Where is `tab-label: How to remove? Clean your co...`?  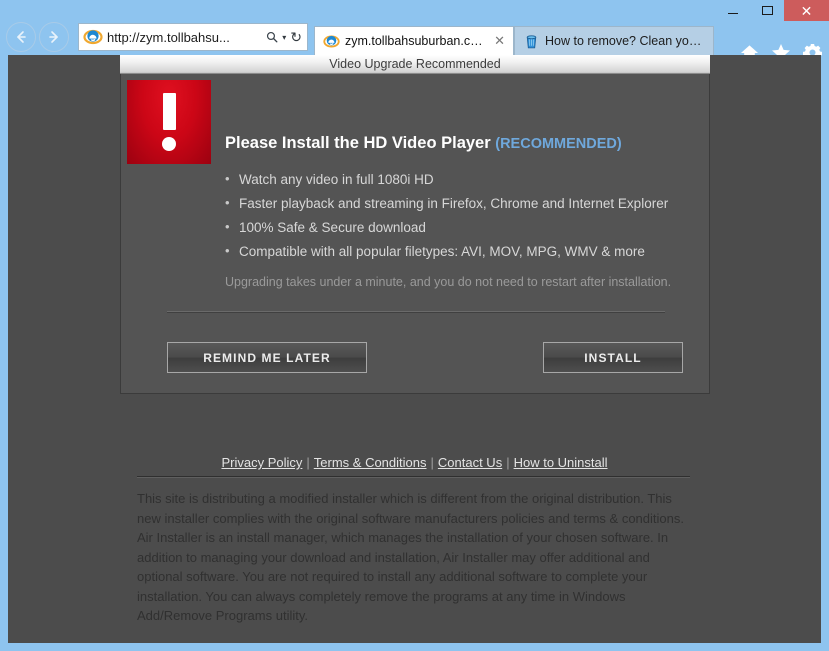 tab-label: How to remove? Clean your co... is located at coordinates (625, 41).